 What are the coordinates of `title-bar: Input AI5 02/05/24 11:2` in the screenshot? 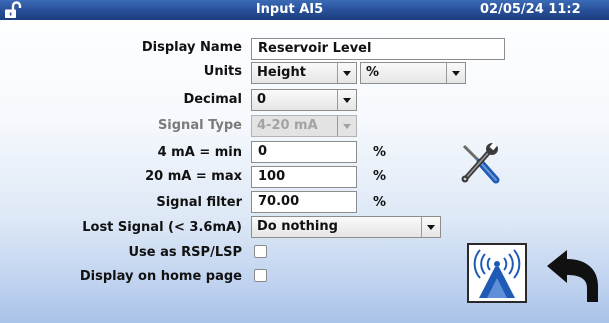 It's located at (304, 10).